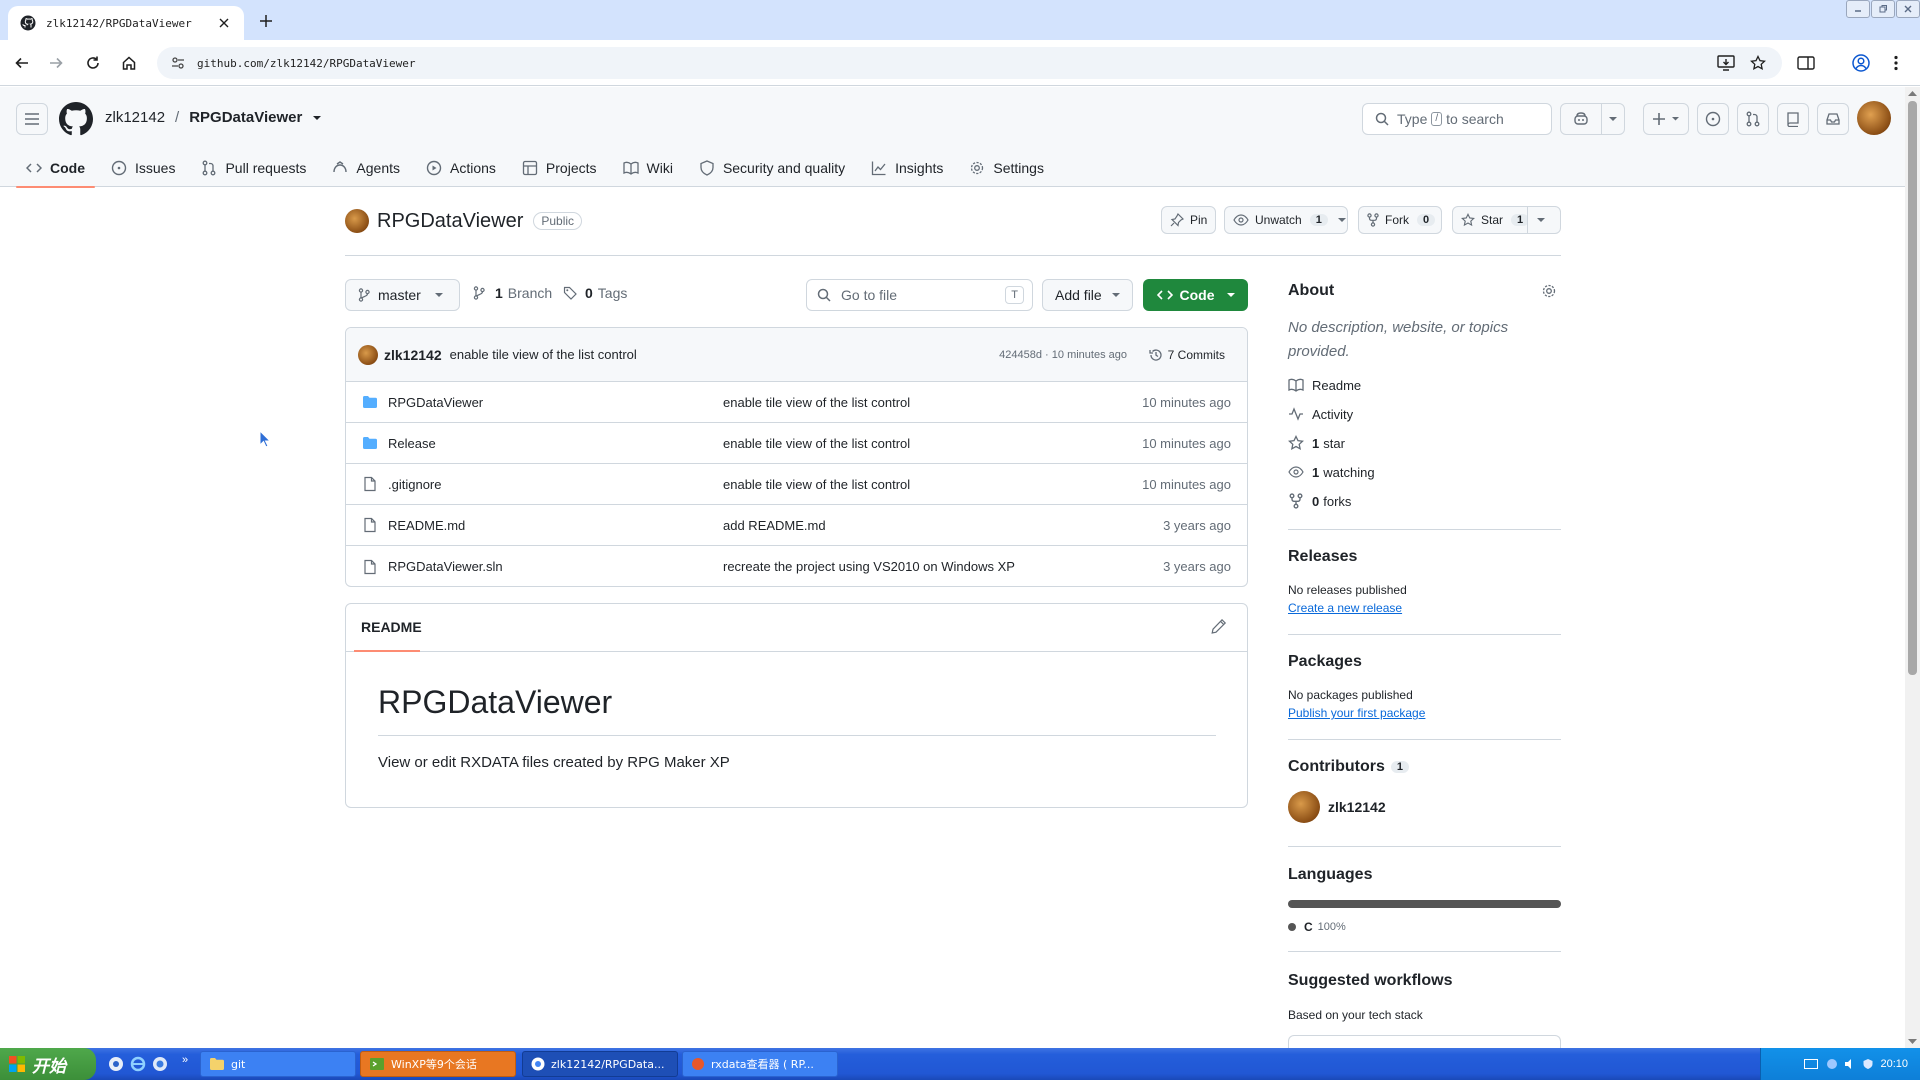  Describe the element at coordinates (1666, 119) in the screenshot. I see `create-new-icon` at that location.